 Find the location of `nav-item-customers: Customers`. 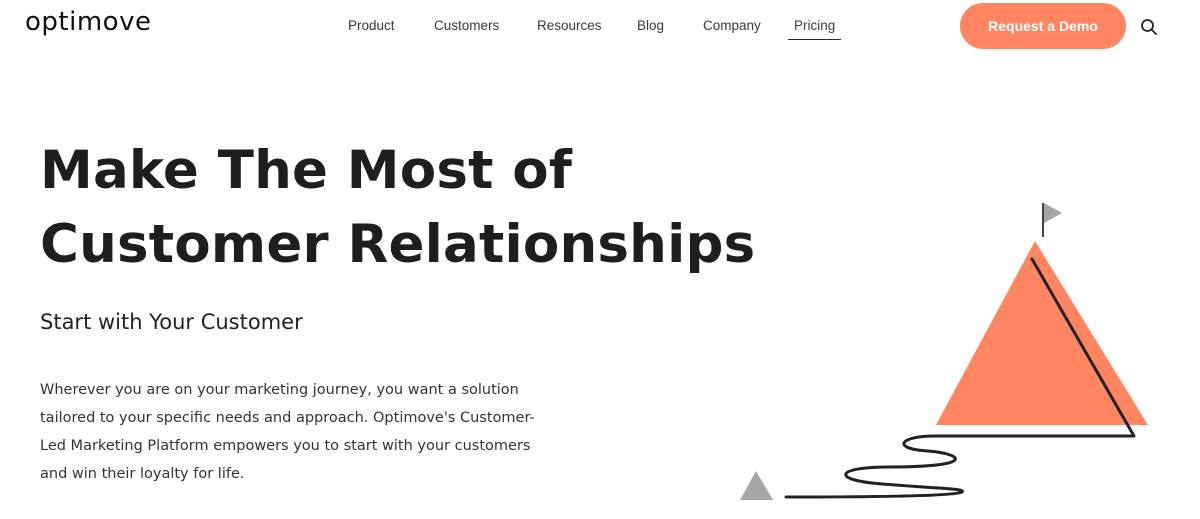

nav-item-customers: Customers is located at coordinates (466, 25).